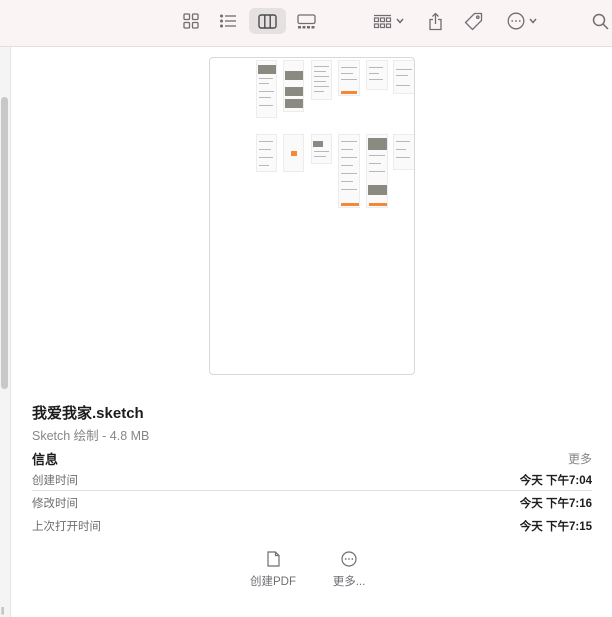 The width and height of the screenshot is (612, 617). I want to click on view-list-button, so click(228, 21).